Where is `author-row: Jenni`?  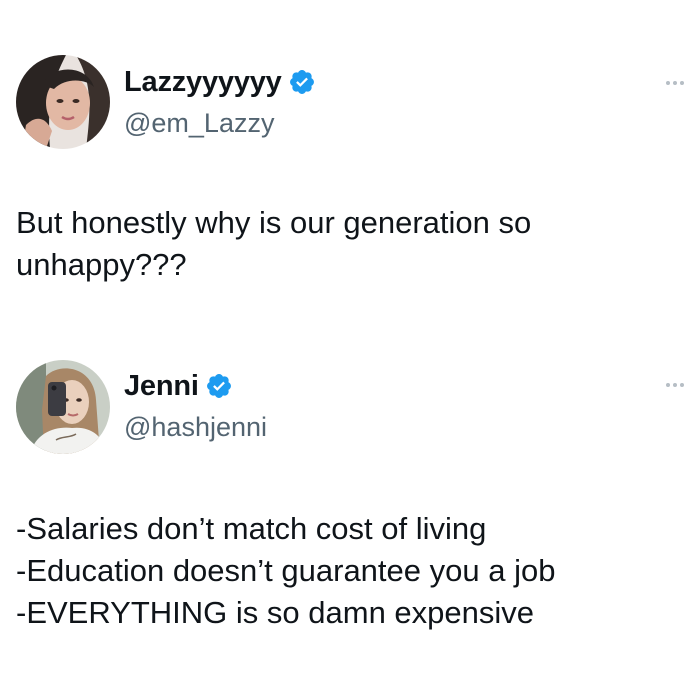 author-row: Jenni is located at coordinates (178, 386).